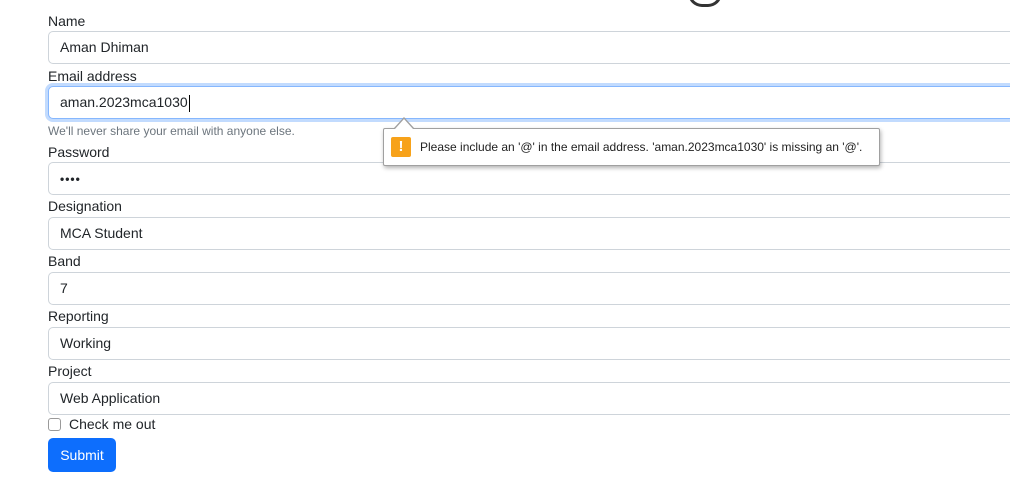 Image resolution: width=1010 pixels, height=480 pixels. What do you see at coordinates (70, 371) in the screenshot?
I see `project-label: Project` at bounding box center [70, 371].